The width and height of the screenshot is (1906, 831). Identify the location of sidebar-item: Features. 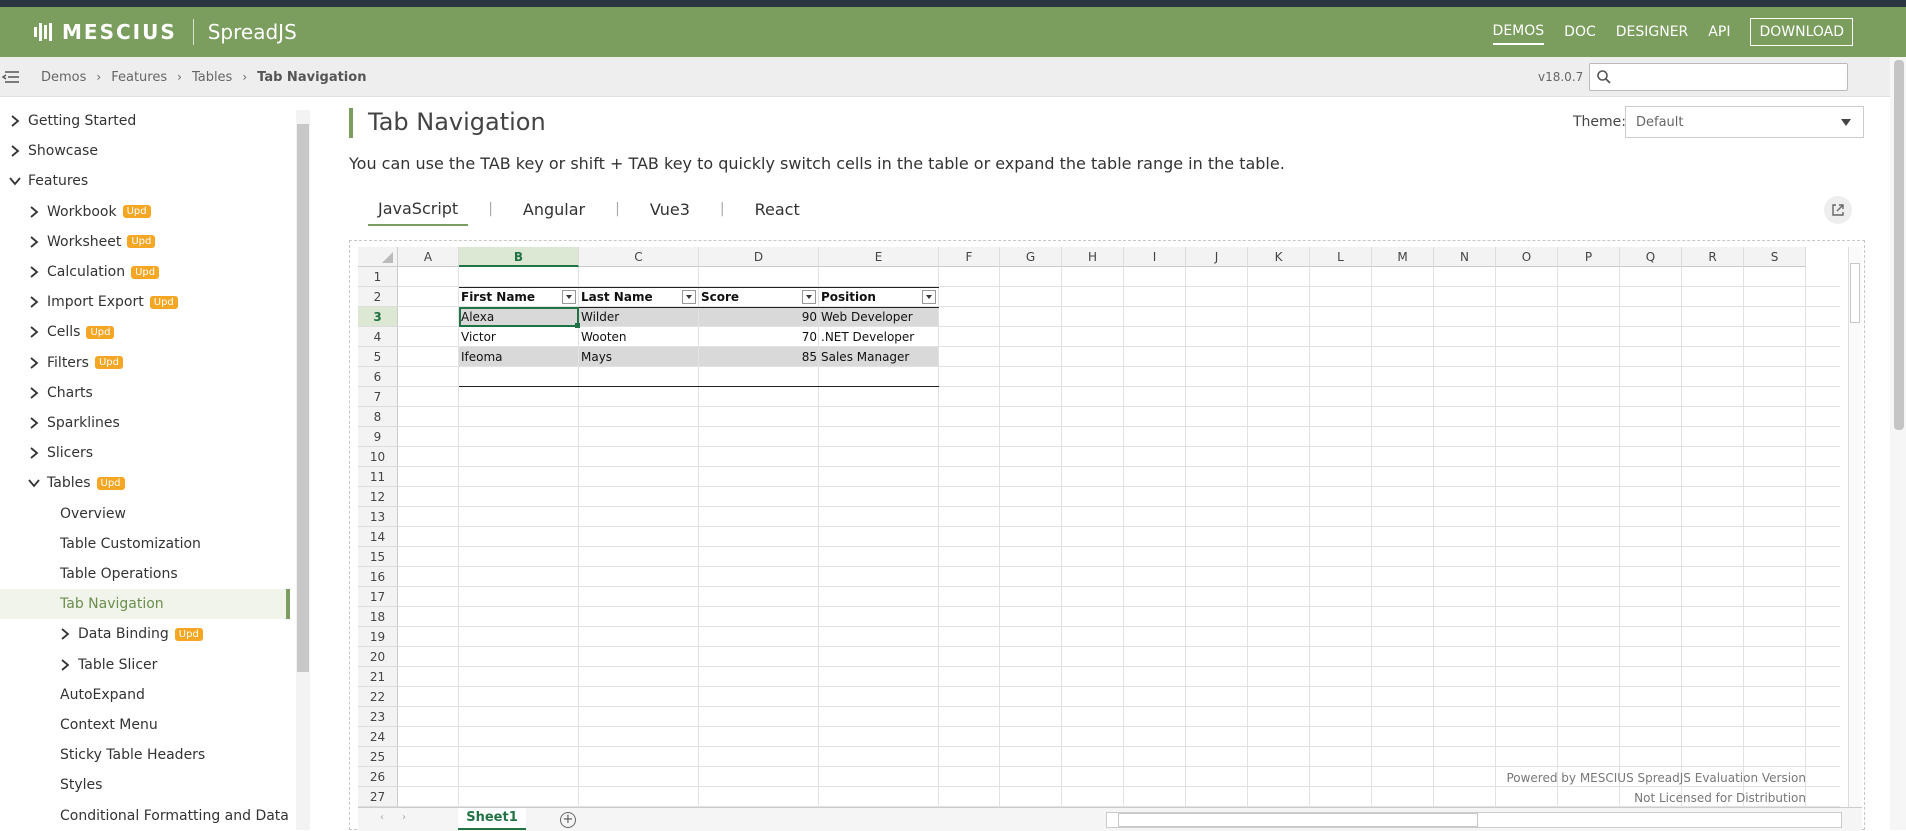
(145, 181).